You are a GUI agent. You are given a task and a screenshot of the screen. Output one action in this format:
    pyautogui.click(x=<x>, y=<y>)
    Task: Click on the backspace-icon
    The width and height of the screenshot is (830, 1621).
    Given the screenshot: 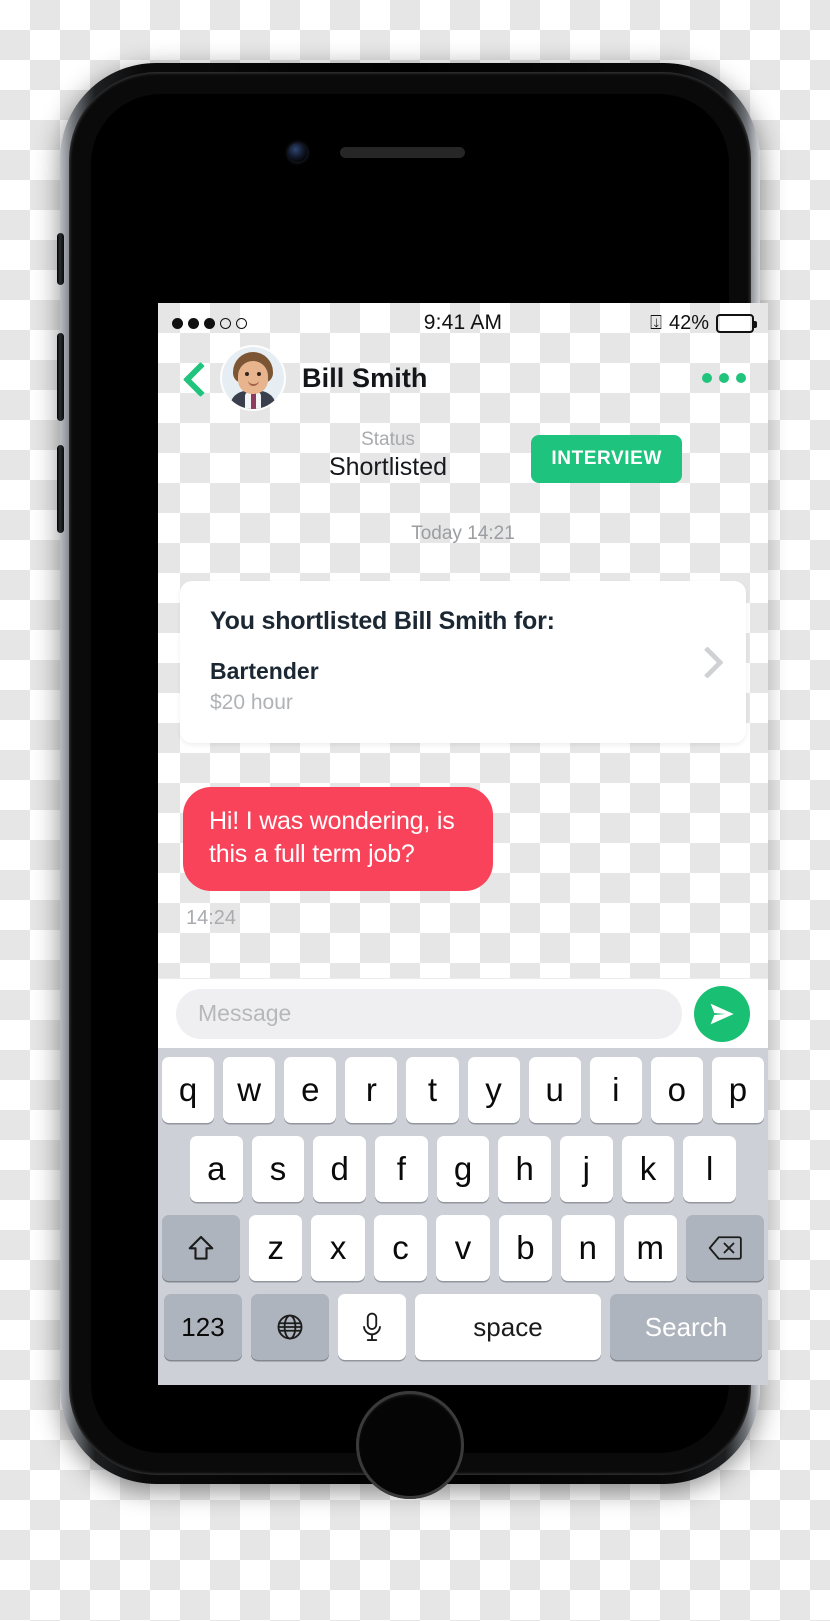 What is the action you would take?
    pyautogui.click(x=725, y=1248)
    